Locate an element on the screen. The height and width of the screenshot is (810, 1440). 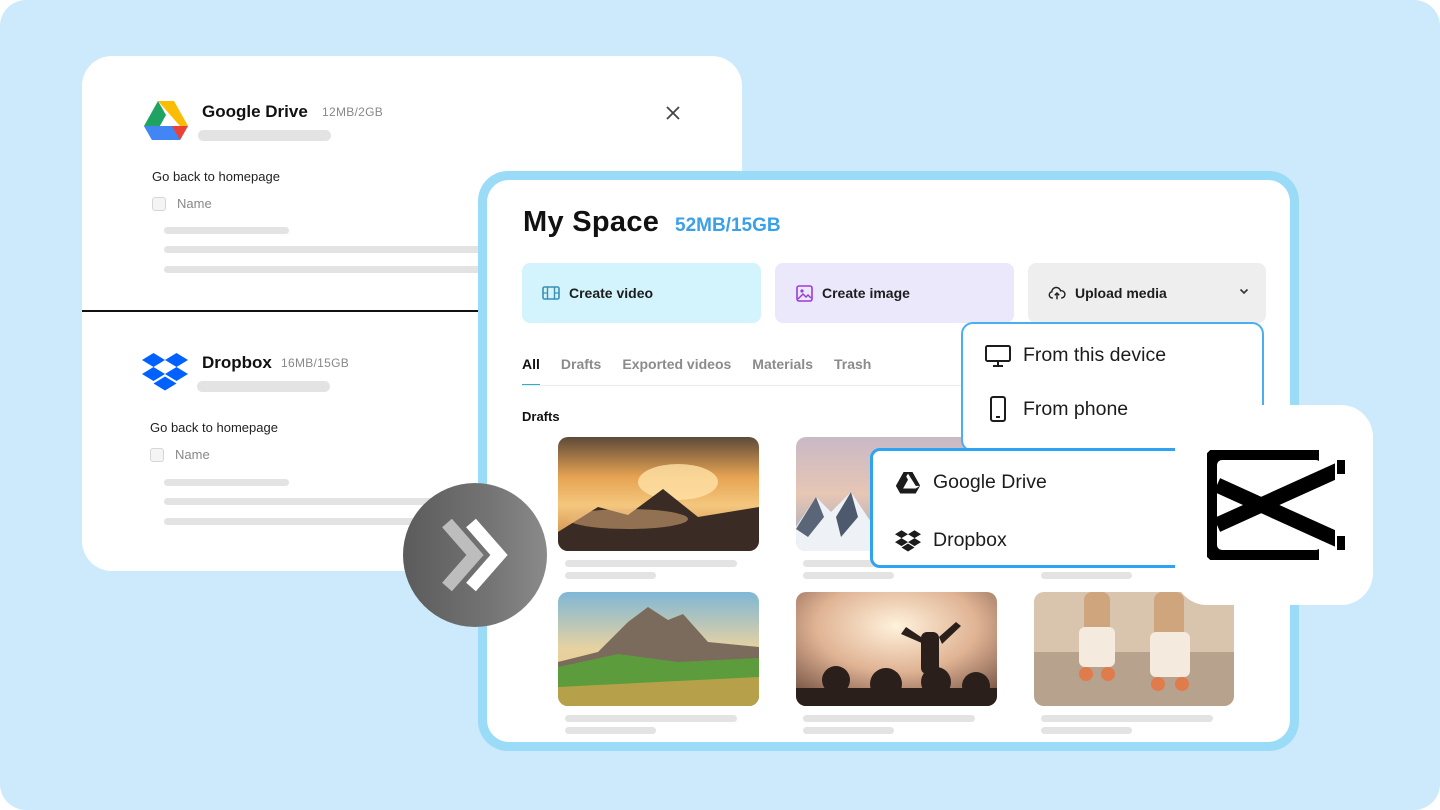
dropbox-title: Dropbox is located at coordinates (237, 362).